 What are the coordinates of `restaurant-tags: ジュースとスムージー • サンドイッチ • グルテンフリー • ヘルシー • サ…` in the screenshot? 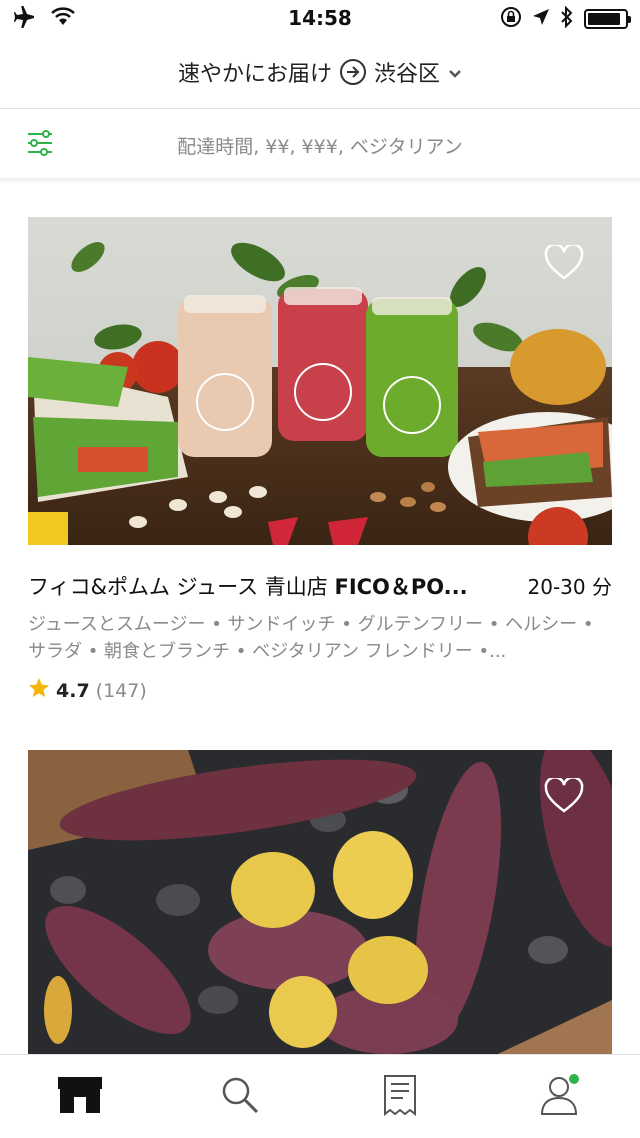 It's located at (311, 638).